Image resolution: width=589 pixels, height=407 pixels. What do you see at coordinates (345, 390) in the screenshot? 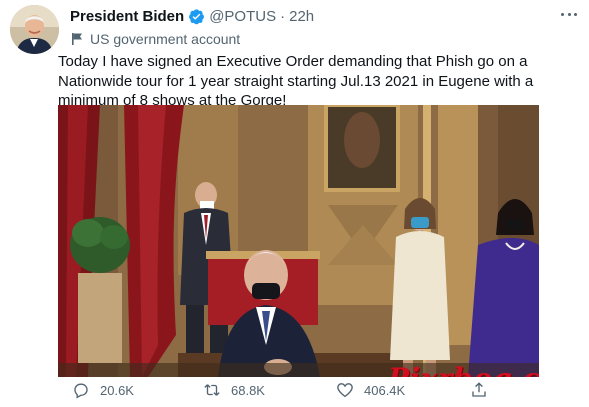
I see `heart-icon` at bounding box center [345, 390].